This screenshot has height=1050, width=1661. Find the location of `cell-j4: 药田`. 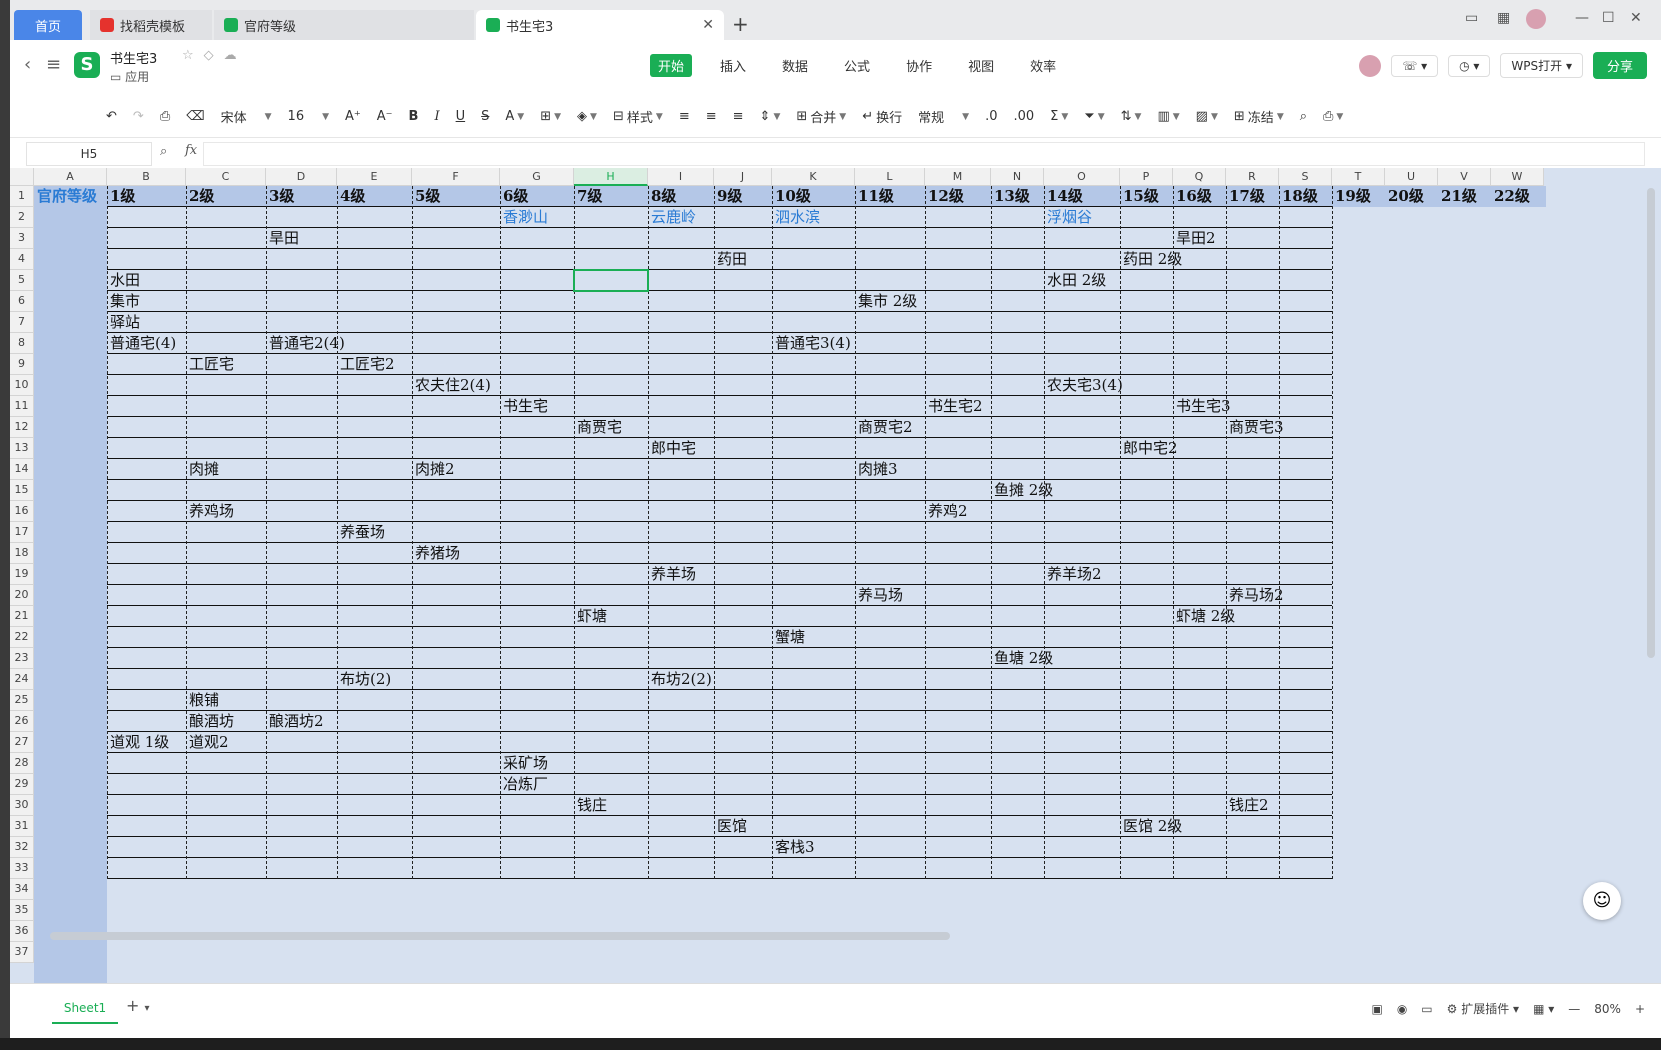

cell-j4: 药田 is located at coordinates (730, 259).